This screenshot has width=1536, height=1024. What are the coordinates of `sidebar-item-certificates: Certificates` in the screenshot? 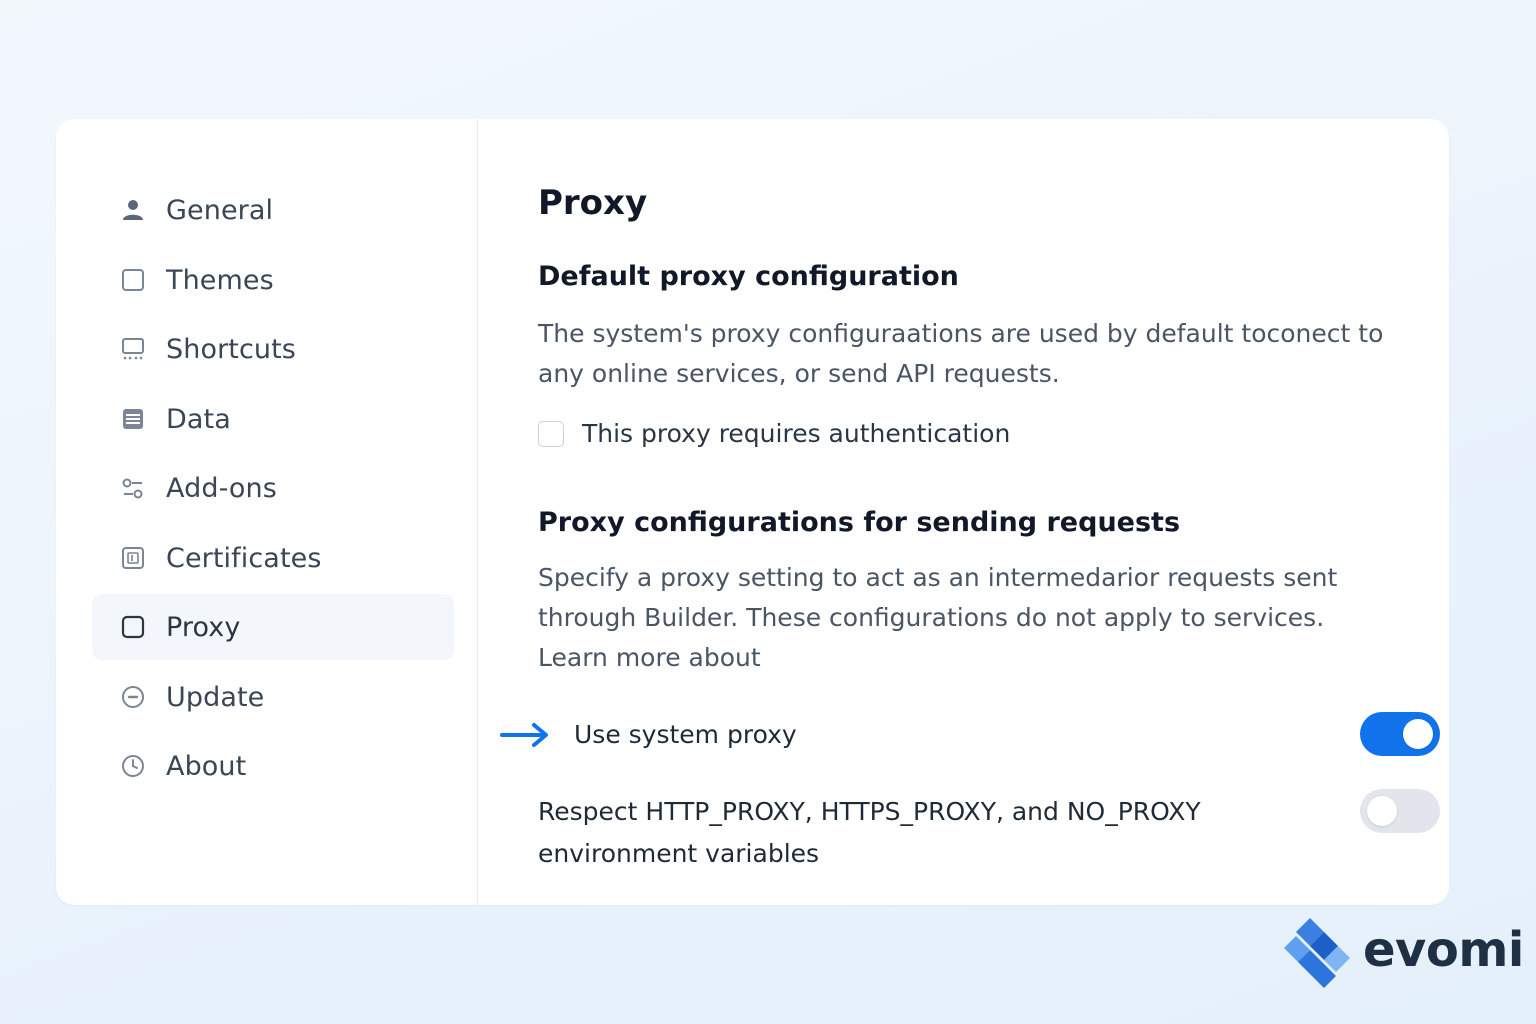 It's located at (273, 558).